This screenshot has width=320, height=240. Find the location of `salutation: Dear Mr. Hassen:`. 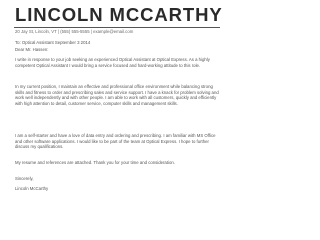

salutation: Dear Mr. Hassen: is located at coordinates (32, 49).